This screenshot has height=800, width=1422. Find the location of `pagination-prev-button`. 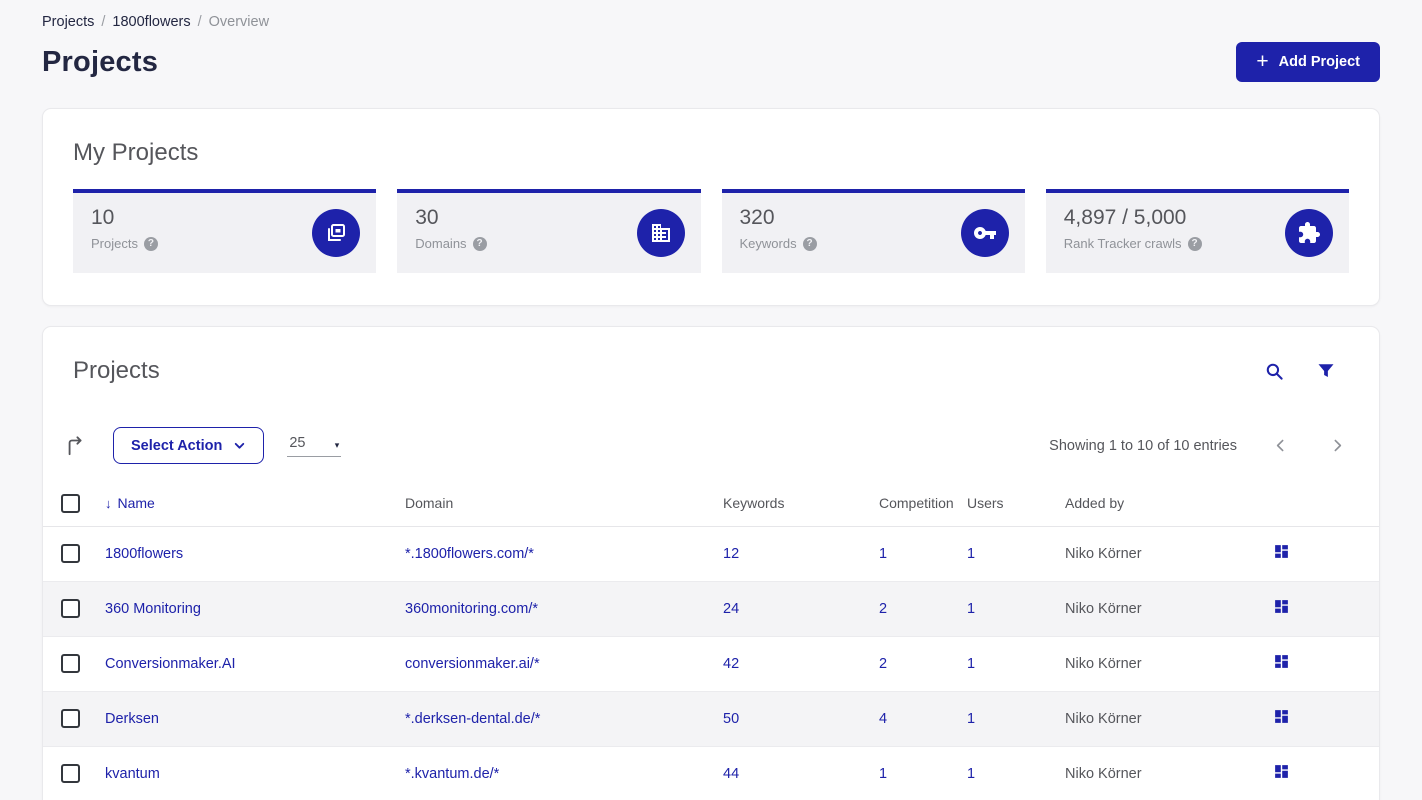

pagination-prev-button is located at coordinates (1280, 445).